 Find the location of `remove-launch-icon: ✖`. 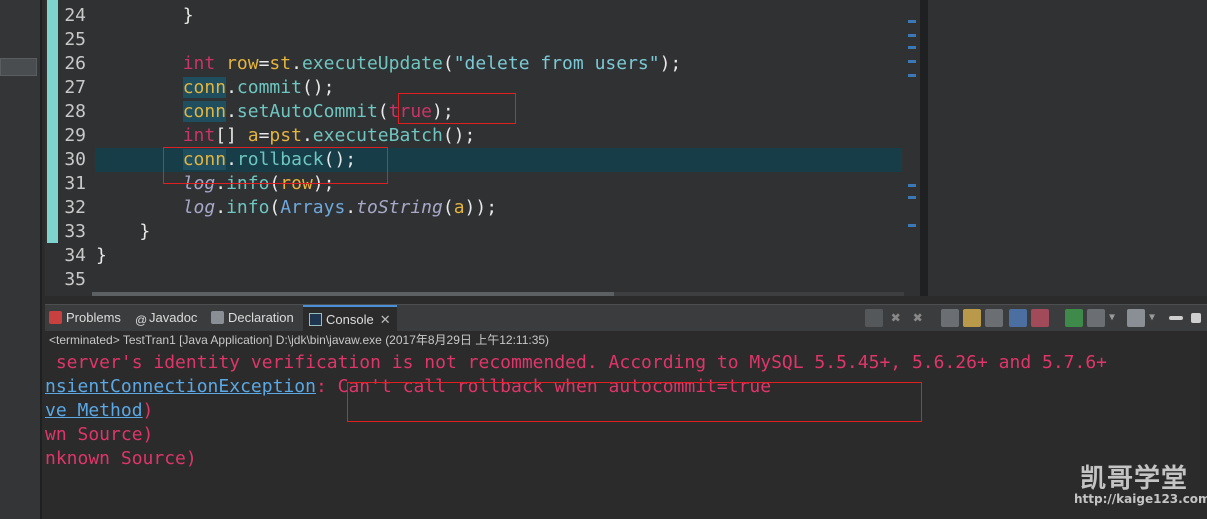

remove-launch-icon: ✖ is located at coordinates (896, 318).